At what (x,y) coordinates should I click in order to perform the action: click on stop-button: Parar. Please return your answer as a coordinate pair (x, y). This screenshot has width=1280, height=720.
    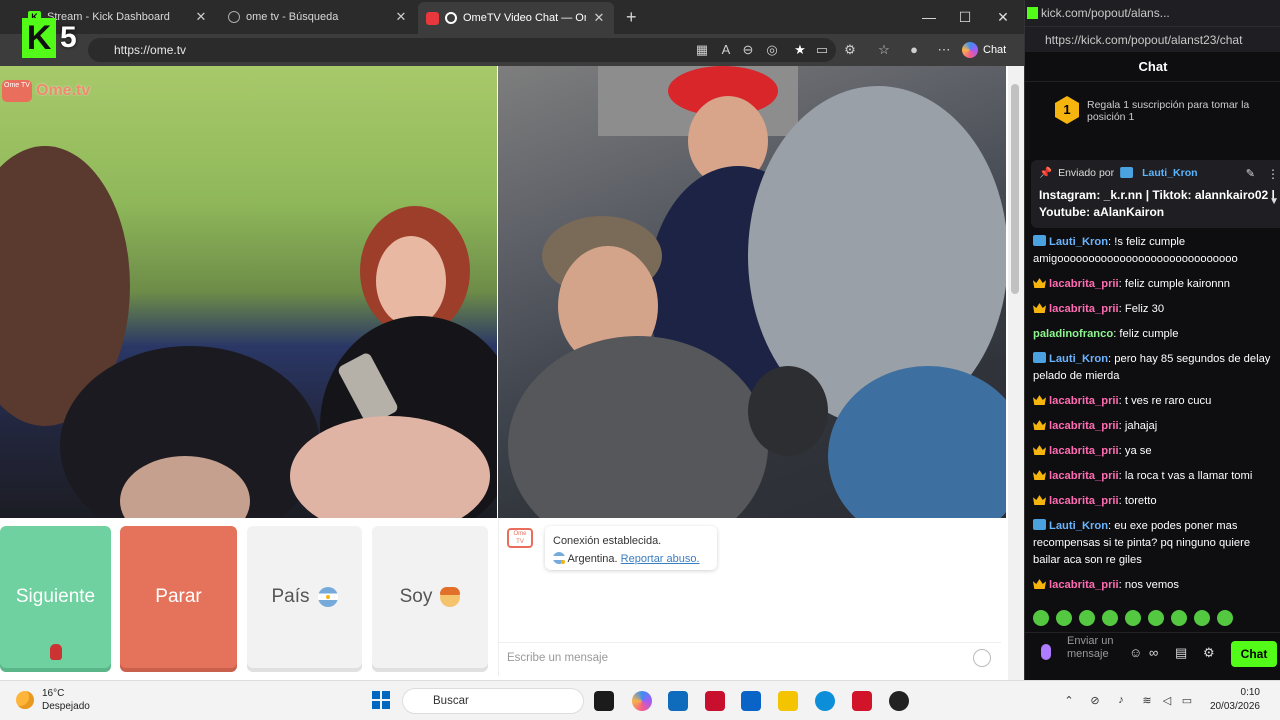
    Looking at the image, I should click on (178, 597).